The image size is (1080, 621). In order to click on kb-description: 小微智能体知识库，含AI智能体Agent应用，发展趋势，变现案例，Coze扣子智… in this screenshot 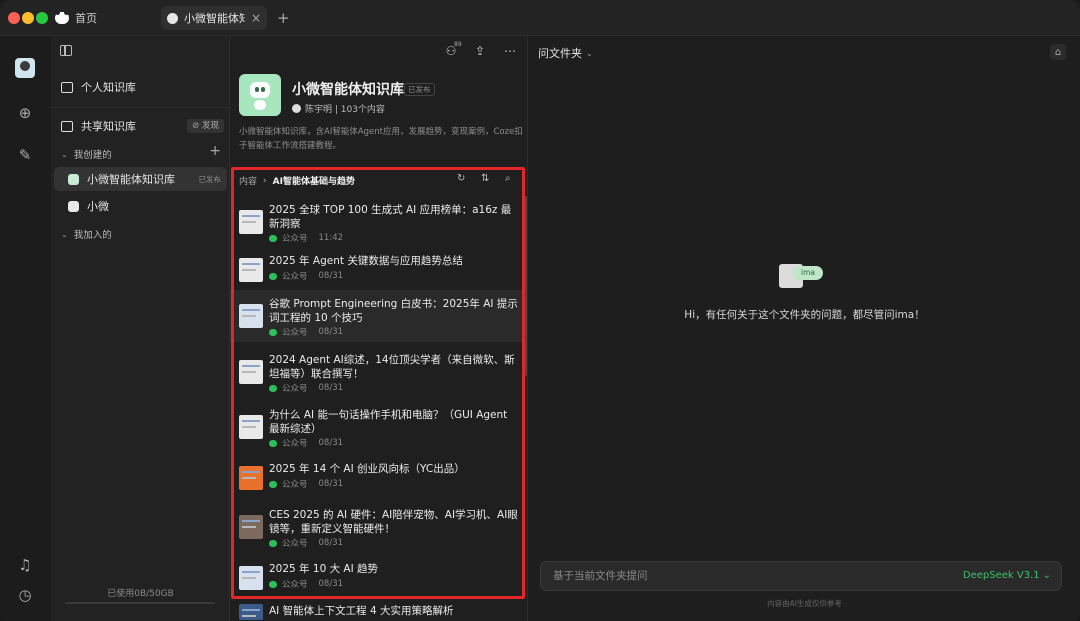, I will do `click(381, 139)`.